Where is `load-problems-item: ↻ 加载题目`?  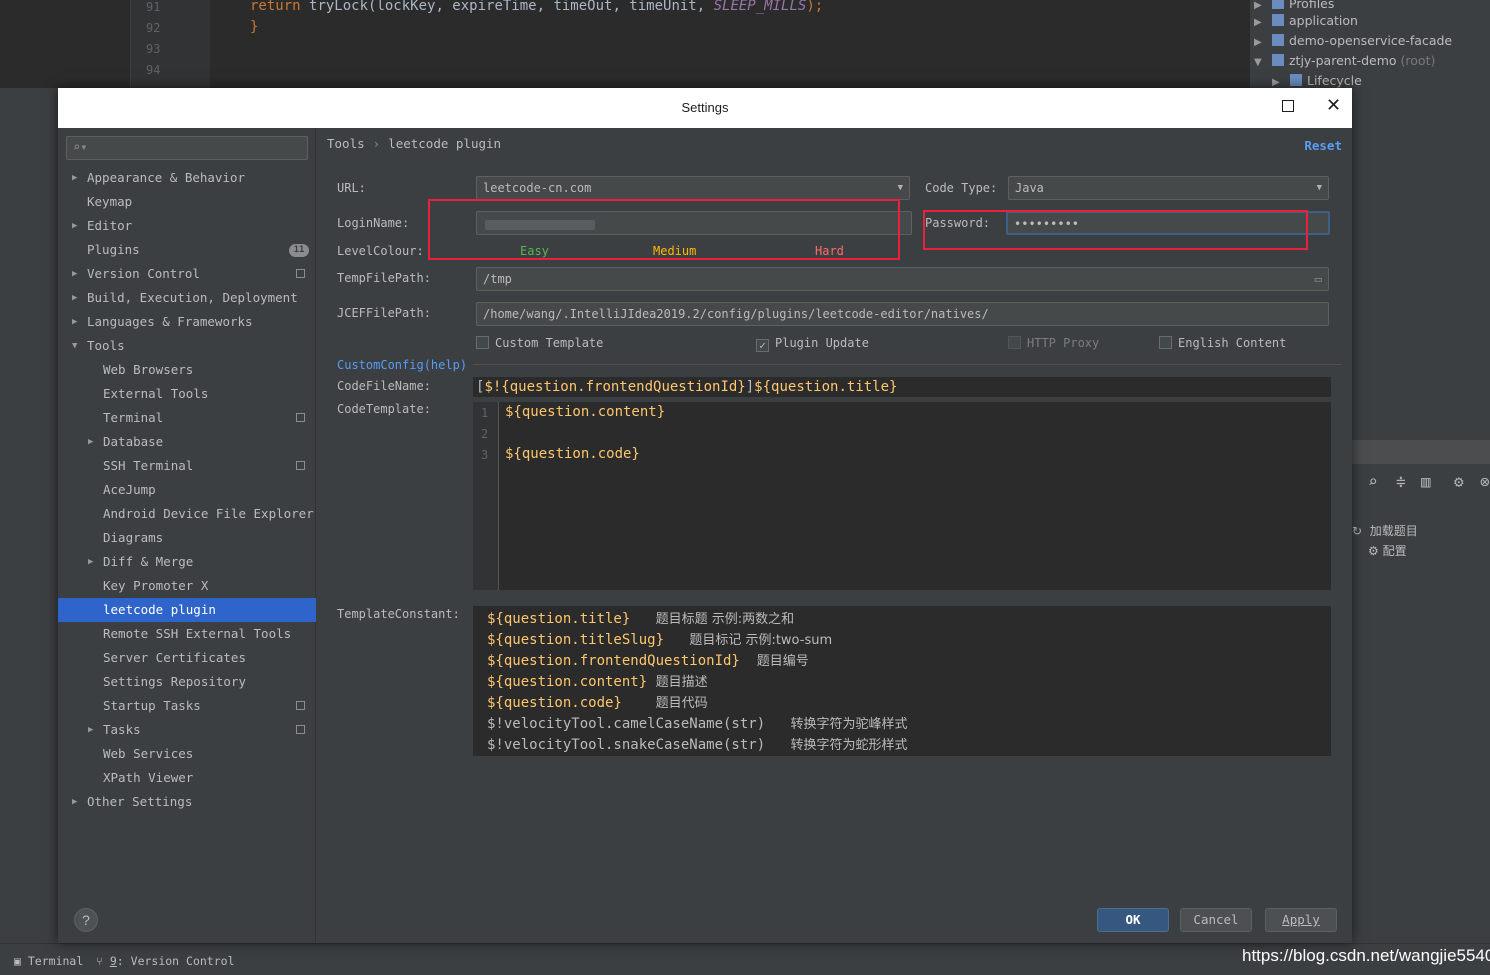
load-problems-item: ↻ 加载题目 is located at coordinates (1385, 530).